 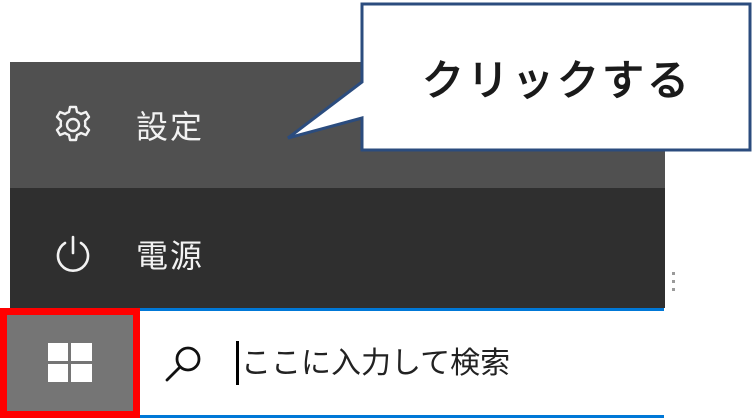 I want to click on scroll-indicator, so click(x=673, y=281).